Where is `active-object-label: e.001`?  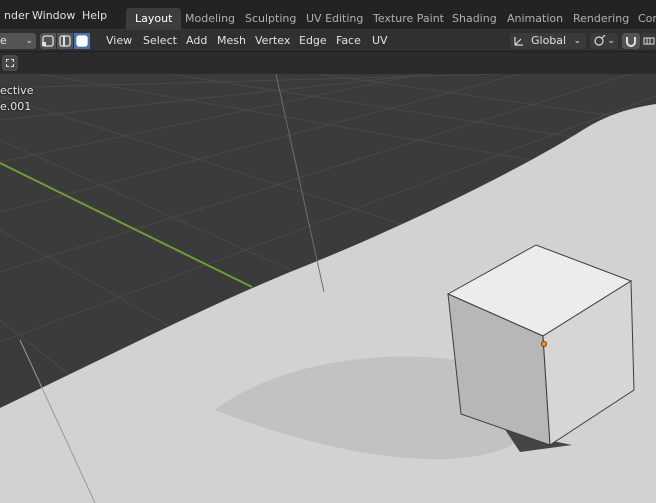 active-object-label: e.001 is located at coordinates (16, 106).